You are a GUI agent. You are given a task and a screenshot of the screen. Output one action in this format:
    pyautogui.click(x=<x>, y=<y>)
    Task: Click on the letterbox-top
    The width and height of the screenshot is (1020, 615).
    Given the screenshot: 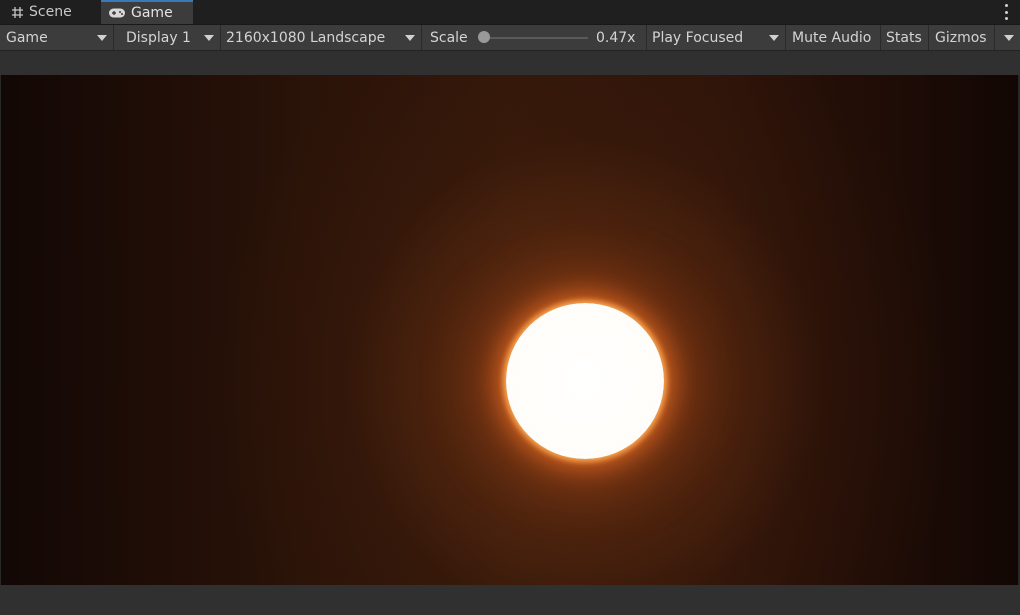 What is the action you would take?
    pyautogui.click(x=510, y=63)
    